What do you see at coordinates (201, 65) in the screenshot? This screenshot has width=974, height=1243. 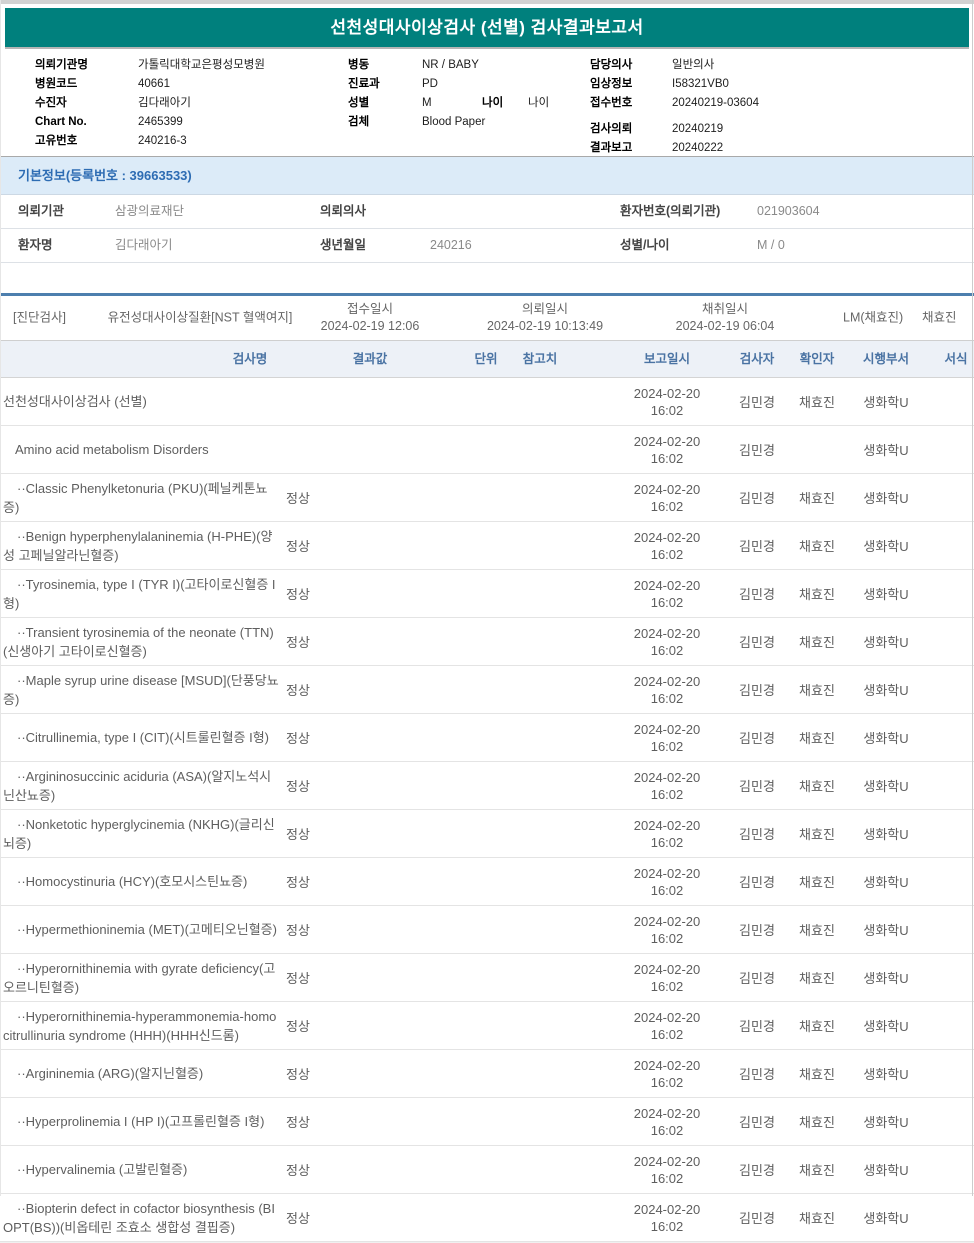 I see `meta-value: 가톨릭대학교은평성모병원` at bounding box center [201, 65].